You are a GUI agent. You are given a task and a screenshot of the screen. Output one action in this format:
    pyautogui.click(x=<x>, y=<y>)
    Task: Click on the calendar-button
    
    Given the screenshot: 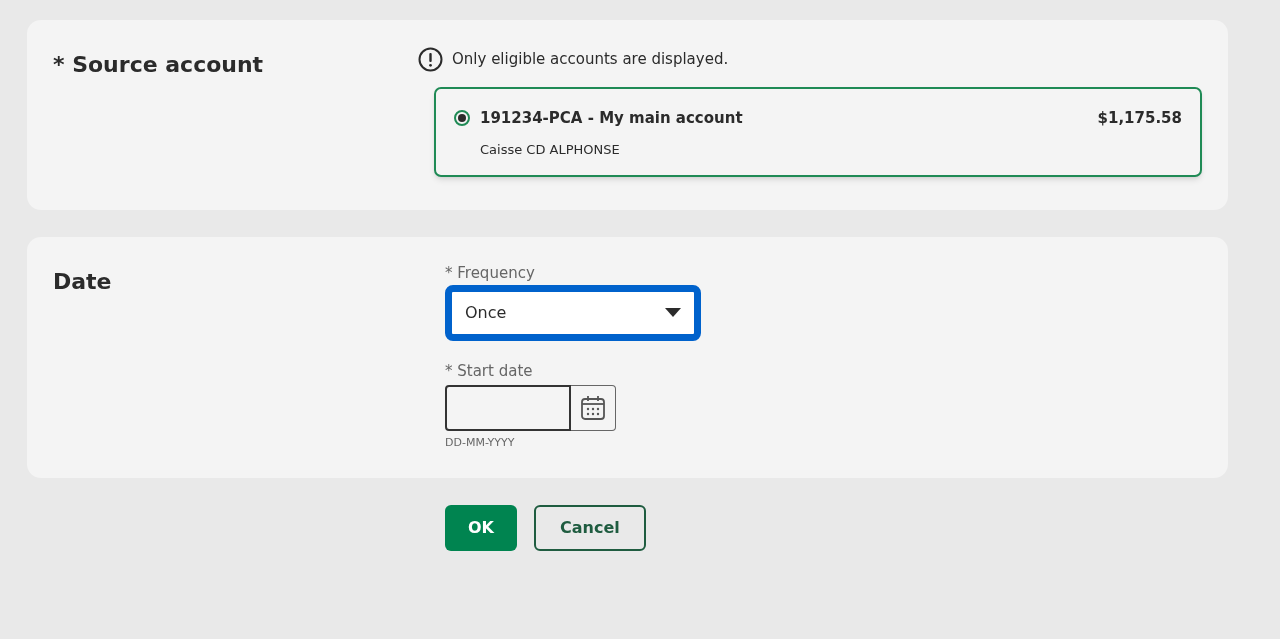 What is the action you would take?
    pyautogui.click(x=593, y=408)
    